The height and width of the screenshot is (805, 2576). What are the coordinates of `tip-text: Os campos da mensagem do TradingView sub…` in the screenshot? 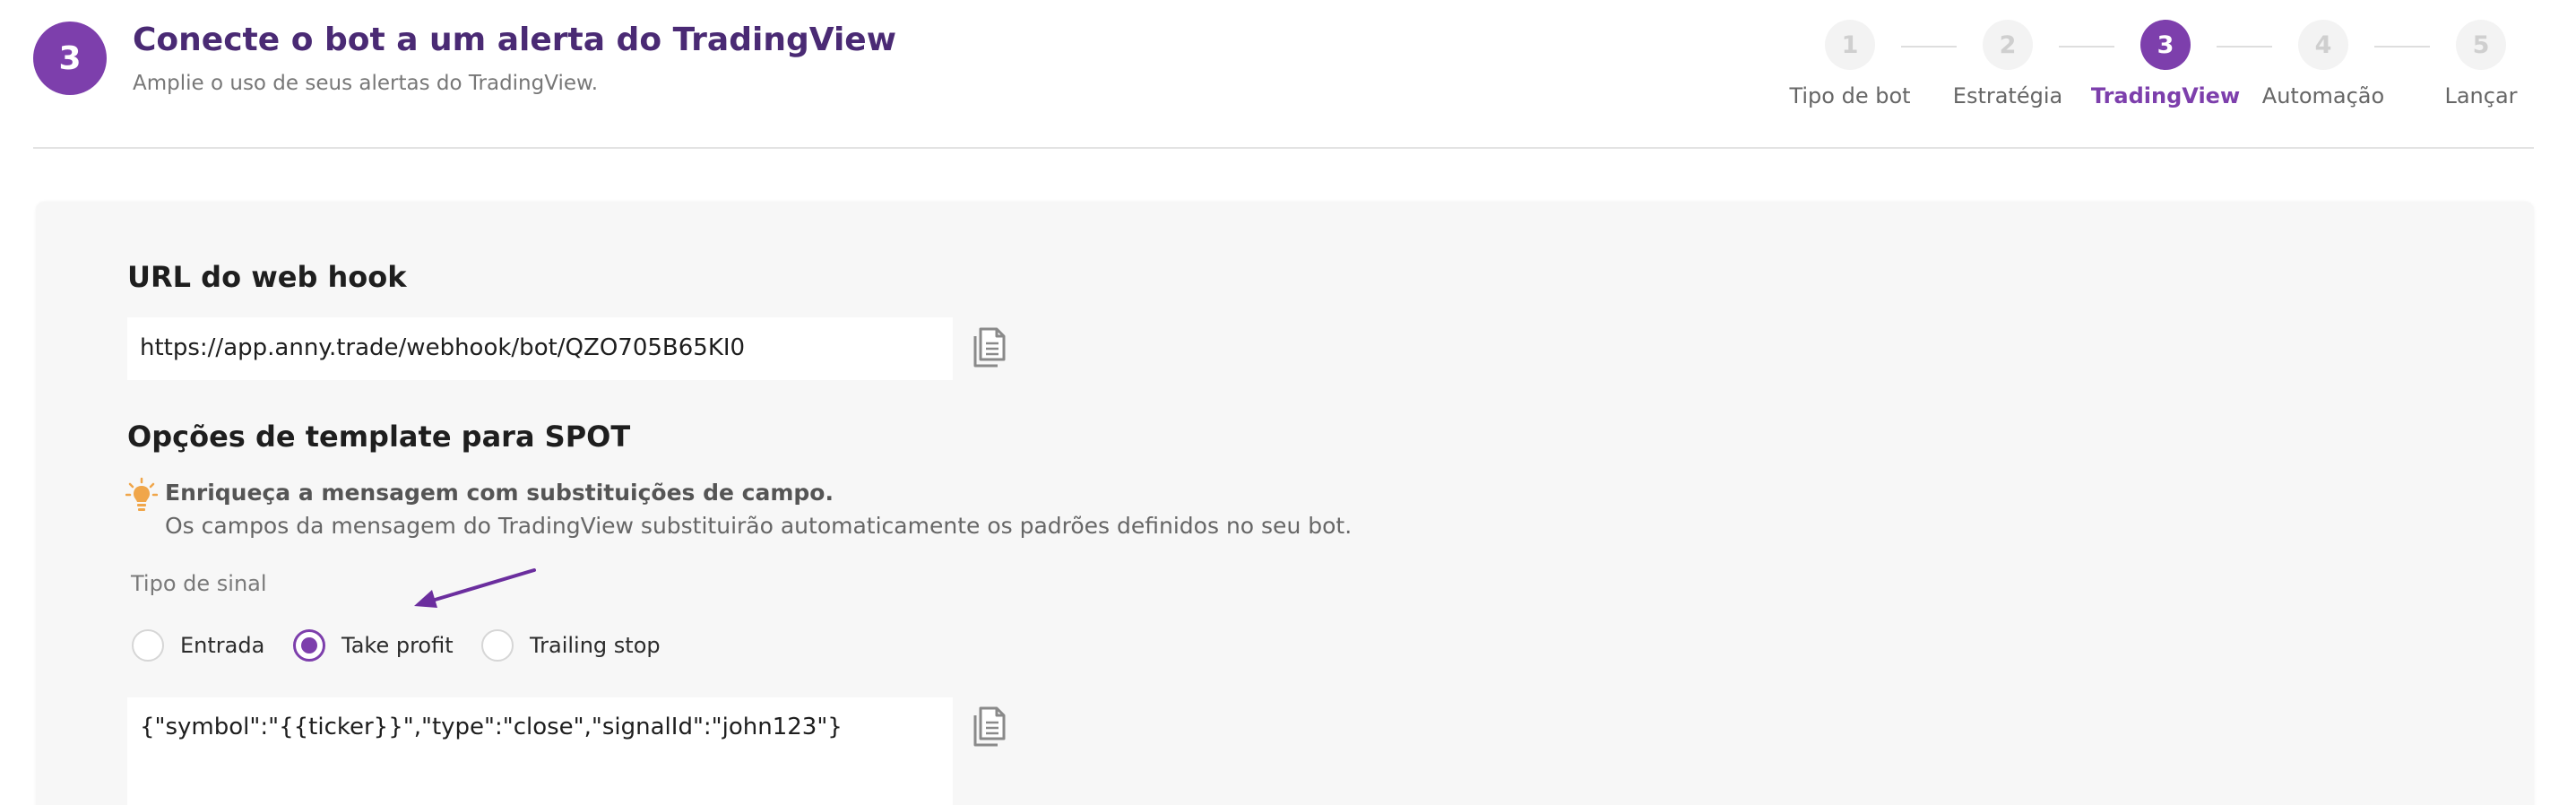 It's located at (759, 526).